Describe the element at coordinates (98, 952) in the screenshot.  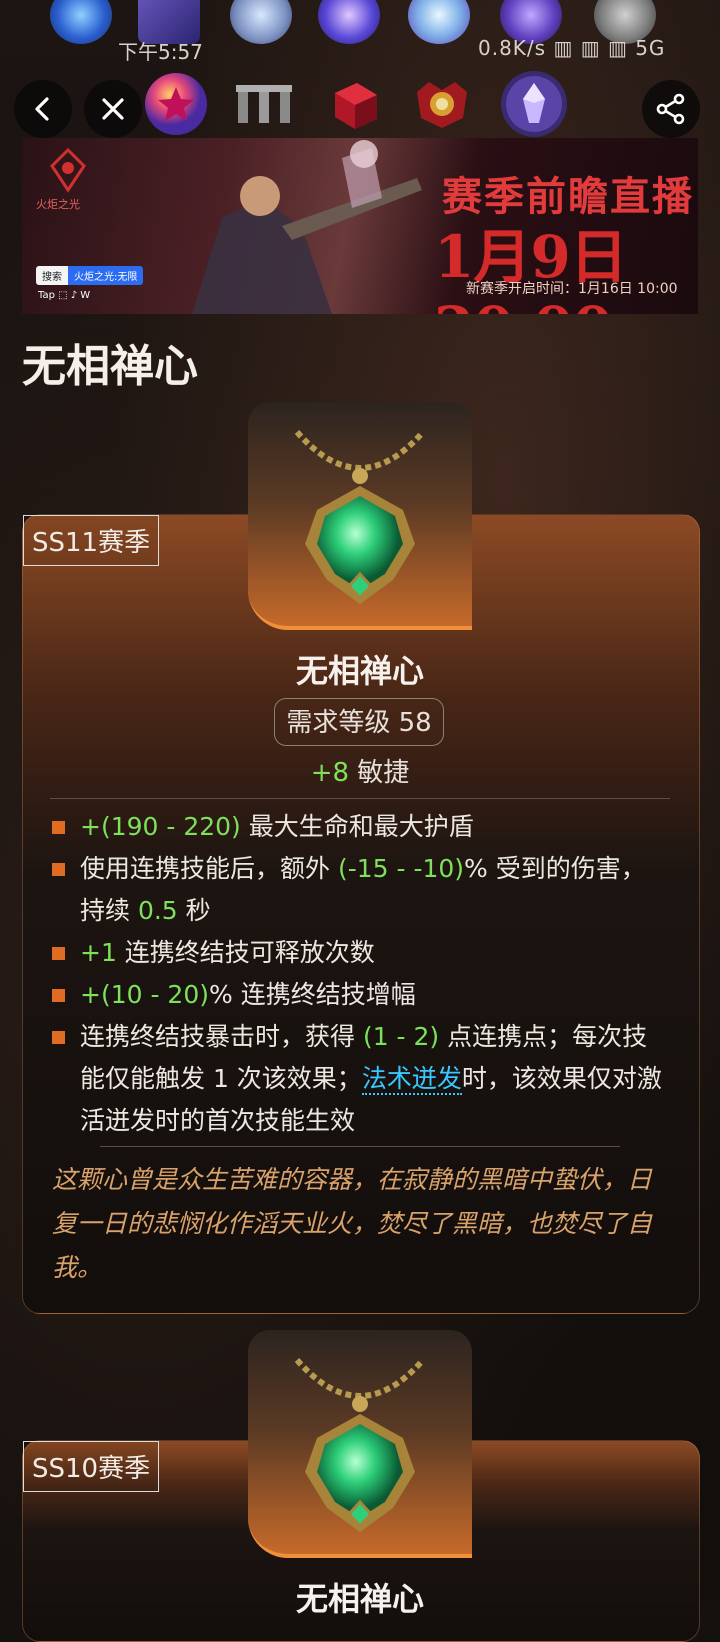
I see `effect-value: +1` at that location.